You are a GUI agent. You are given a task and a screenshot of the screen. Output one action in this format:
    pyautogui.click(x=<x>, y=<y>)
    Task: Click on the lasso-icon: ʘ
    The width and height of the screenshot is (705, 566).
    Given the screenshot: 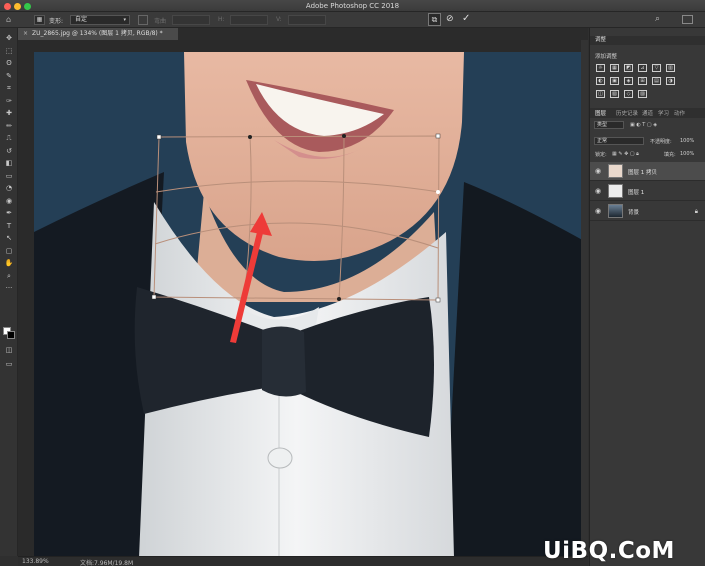 What is the action you would take?
    pyautogui.click(x=9, y=63)
    